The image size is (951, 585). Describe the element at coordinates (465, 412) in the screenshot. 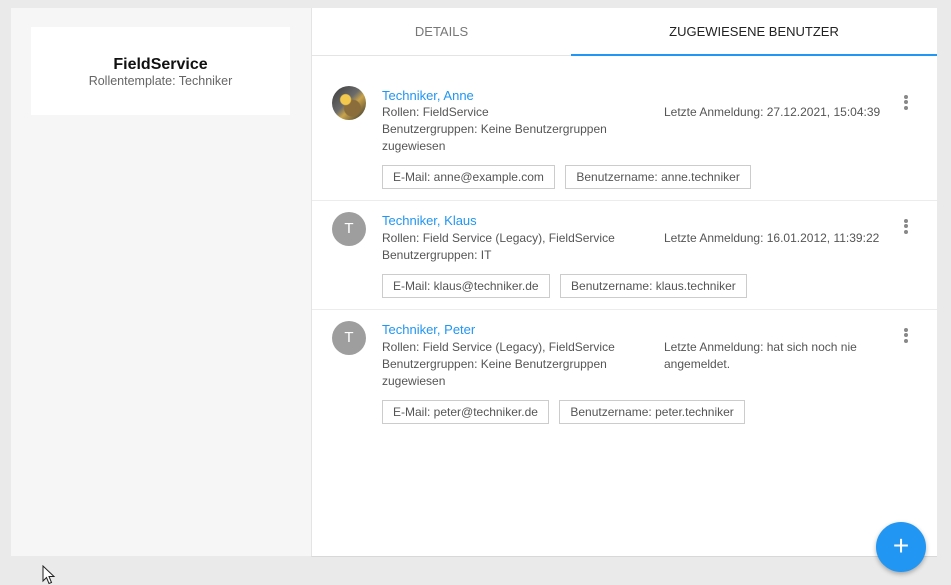

I see `email-chip: E-Mail: peter@techniker.de` at that location.